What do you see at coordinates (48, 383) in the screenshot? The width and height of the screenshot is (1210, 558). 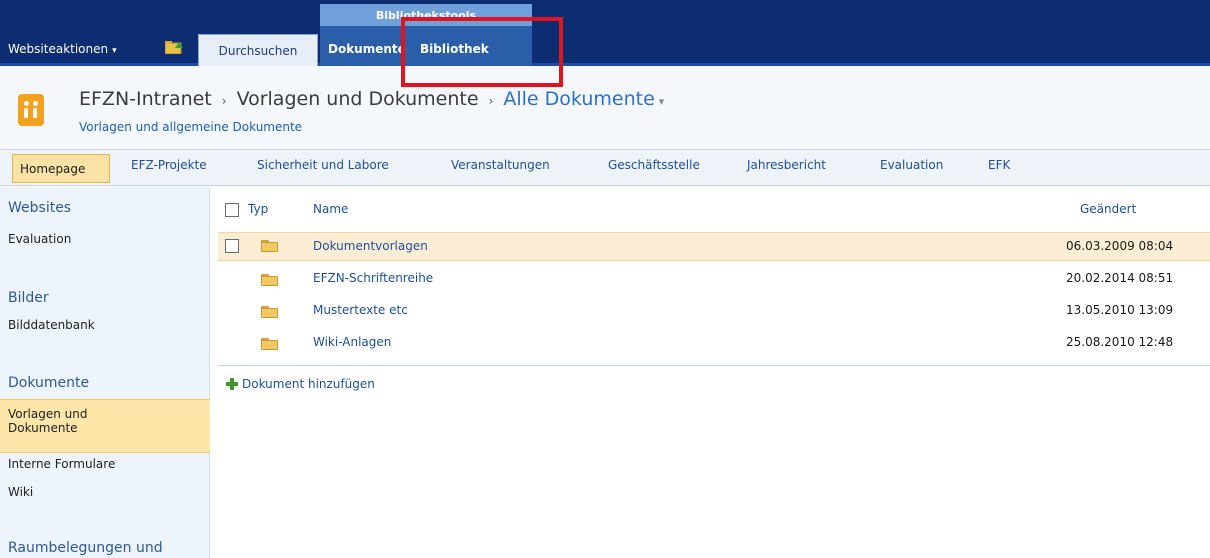 I see `quick-launch-heading-dokumente: Dokumente` at bounding box center [48, 383].